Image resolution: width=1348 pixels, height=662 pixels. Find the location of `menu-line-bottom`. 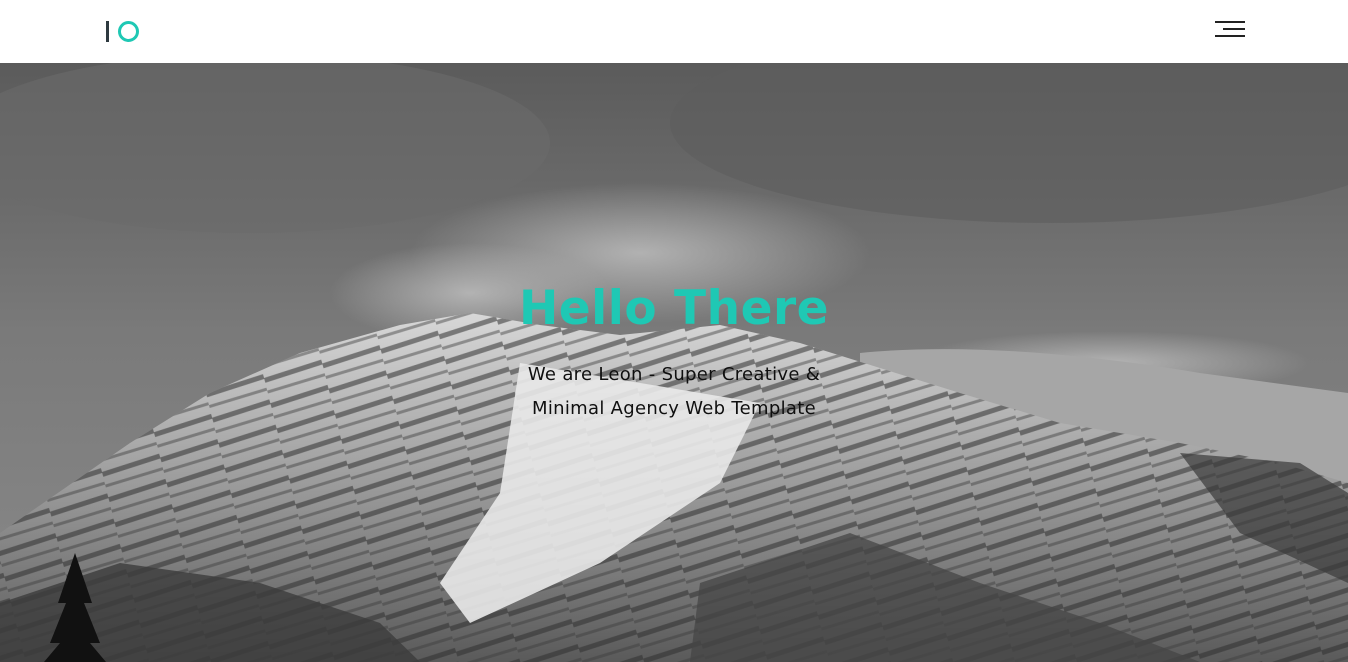

menu-line-bottom is located at coordinates (1230, 36).